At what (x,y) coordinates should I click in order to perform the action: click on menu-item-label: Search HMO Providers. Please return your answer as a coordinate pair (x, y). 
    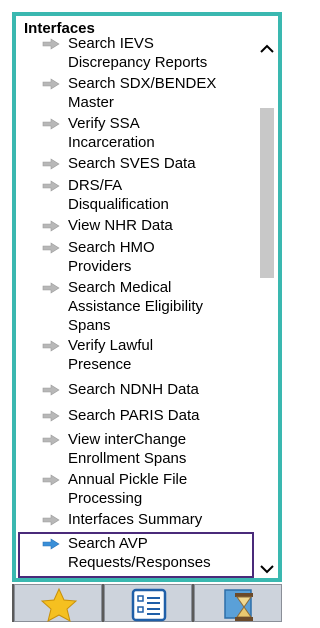
    Looking at the image, I should click on (111, 257).